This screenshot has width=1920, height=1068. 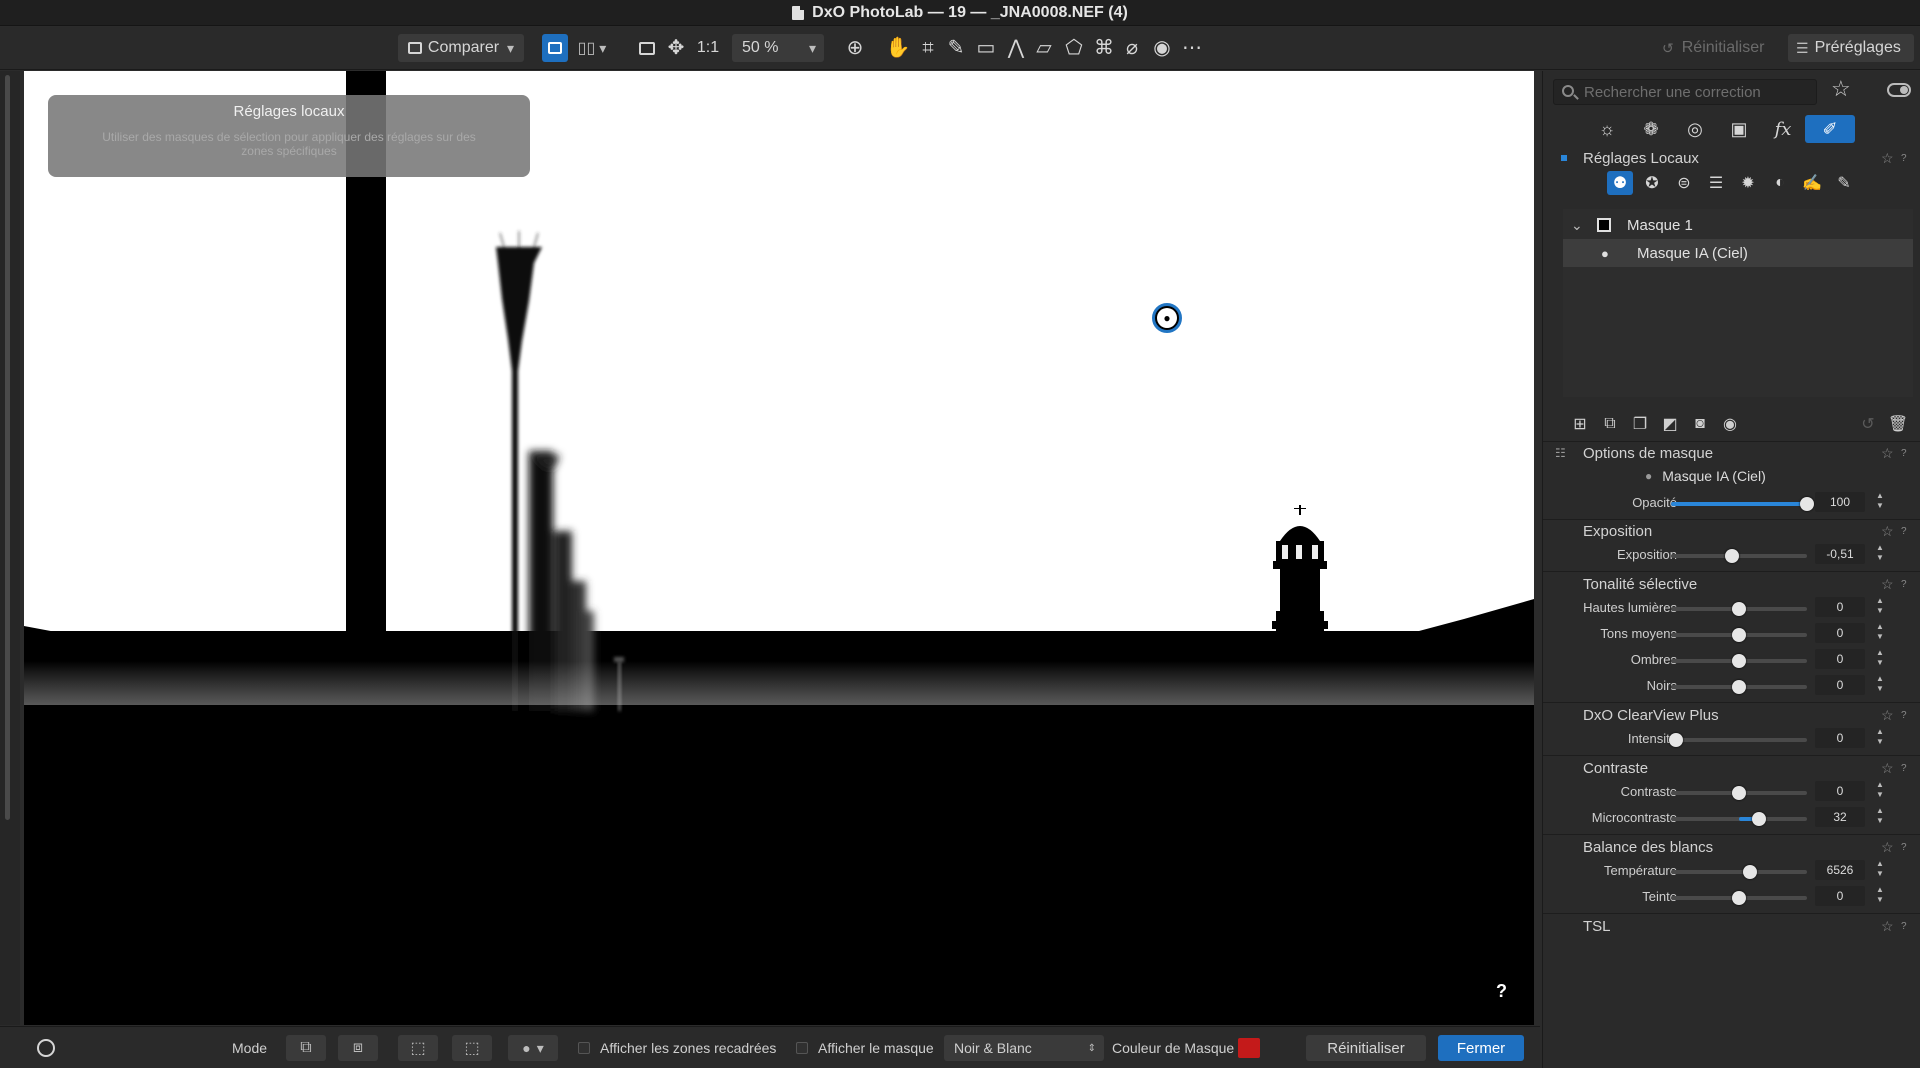 I want to click on horizon-tool-button: ▭, so click(x=986, y=48).